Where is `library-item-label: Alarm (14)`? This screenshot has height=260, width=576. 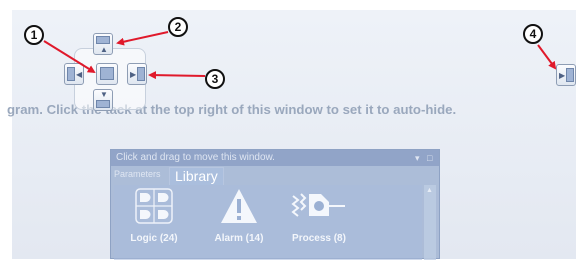
library-item-label: Alarm (14) is located at coordinates (239, 238).